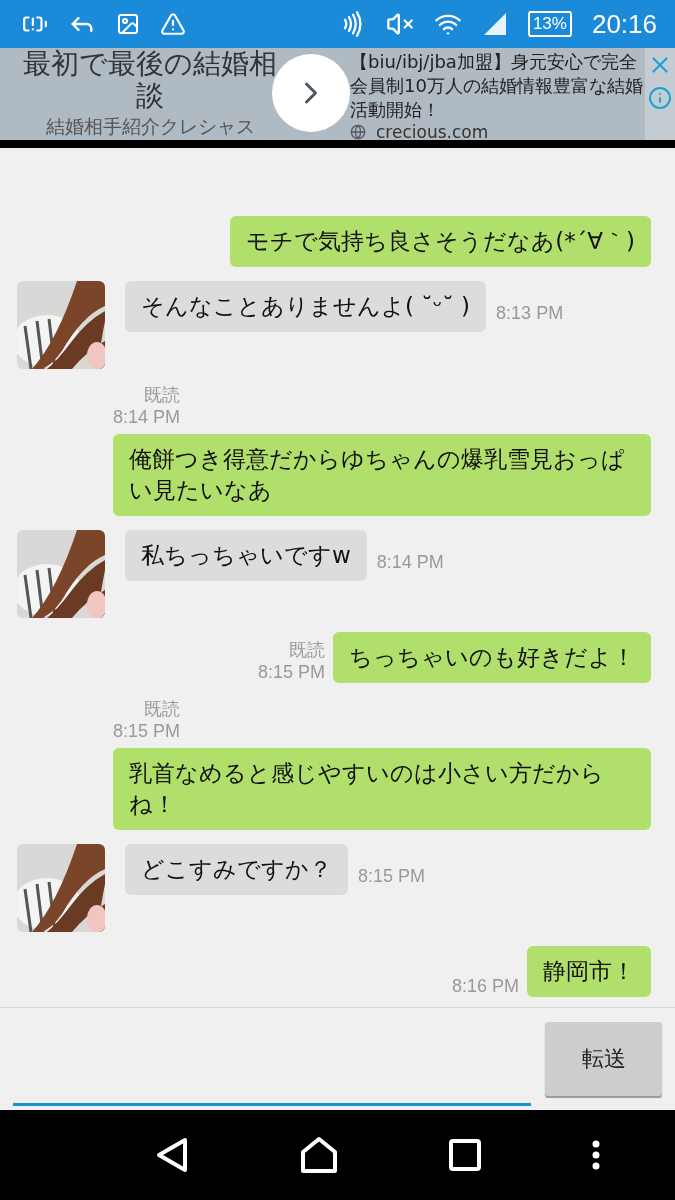 The width and height of the screenshot is (675, 1200). What do you see at coordinates (603, 1059) in the screenshot?
I see `send-button: 転送` at bounding box center [603, 1059].